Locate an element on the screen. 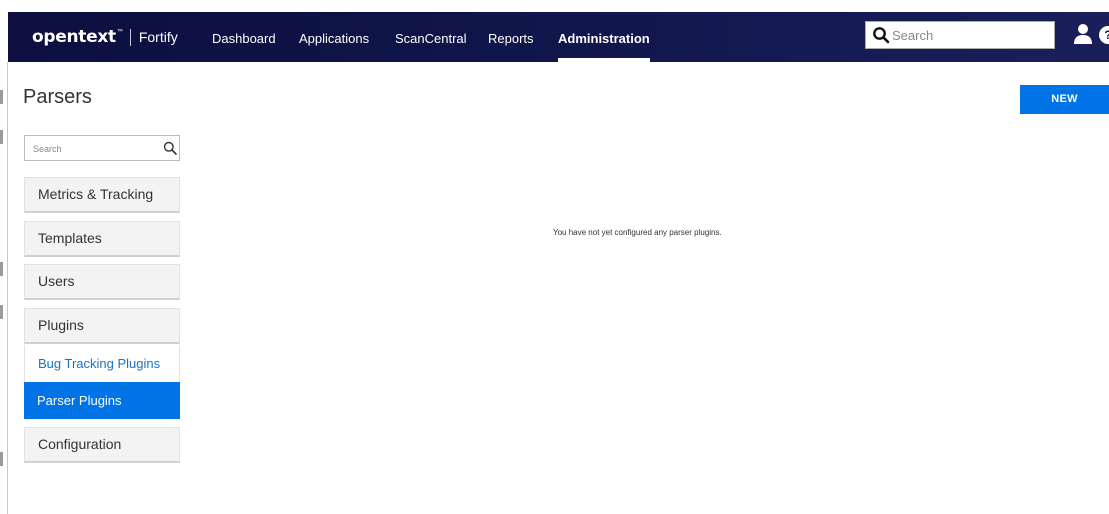 The width and height of the screenshot is (1109, 514). sidebar-item-users: Users is located at coordinates (102, 282).